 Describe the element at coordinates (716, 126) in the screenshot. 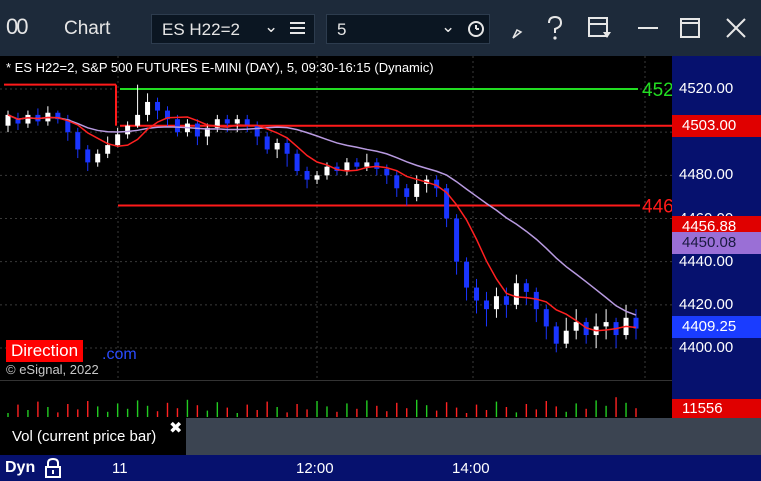

I see `price-tag: 4503.00` at that location.